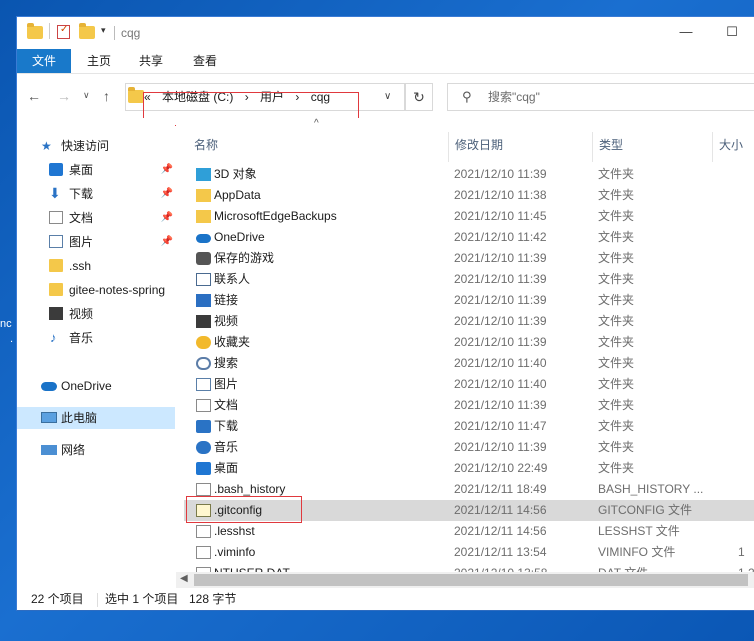 The height and width of the screenshot is (641, 754). Describe the element at coordinates (96, 290) in the screenshot. I see `sidebar-item-gitee-notes: gitee-notes-spring` at that location.